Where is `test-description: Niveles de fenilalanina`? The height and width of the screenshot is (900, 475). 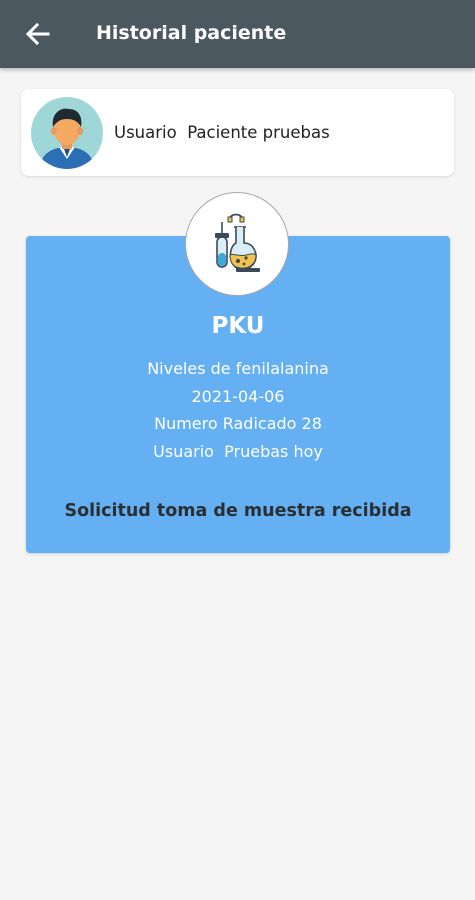
test-description: Niveles de fenilalanina is located at coordinates (238, 368).